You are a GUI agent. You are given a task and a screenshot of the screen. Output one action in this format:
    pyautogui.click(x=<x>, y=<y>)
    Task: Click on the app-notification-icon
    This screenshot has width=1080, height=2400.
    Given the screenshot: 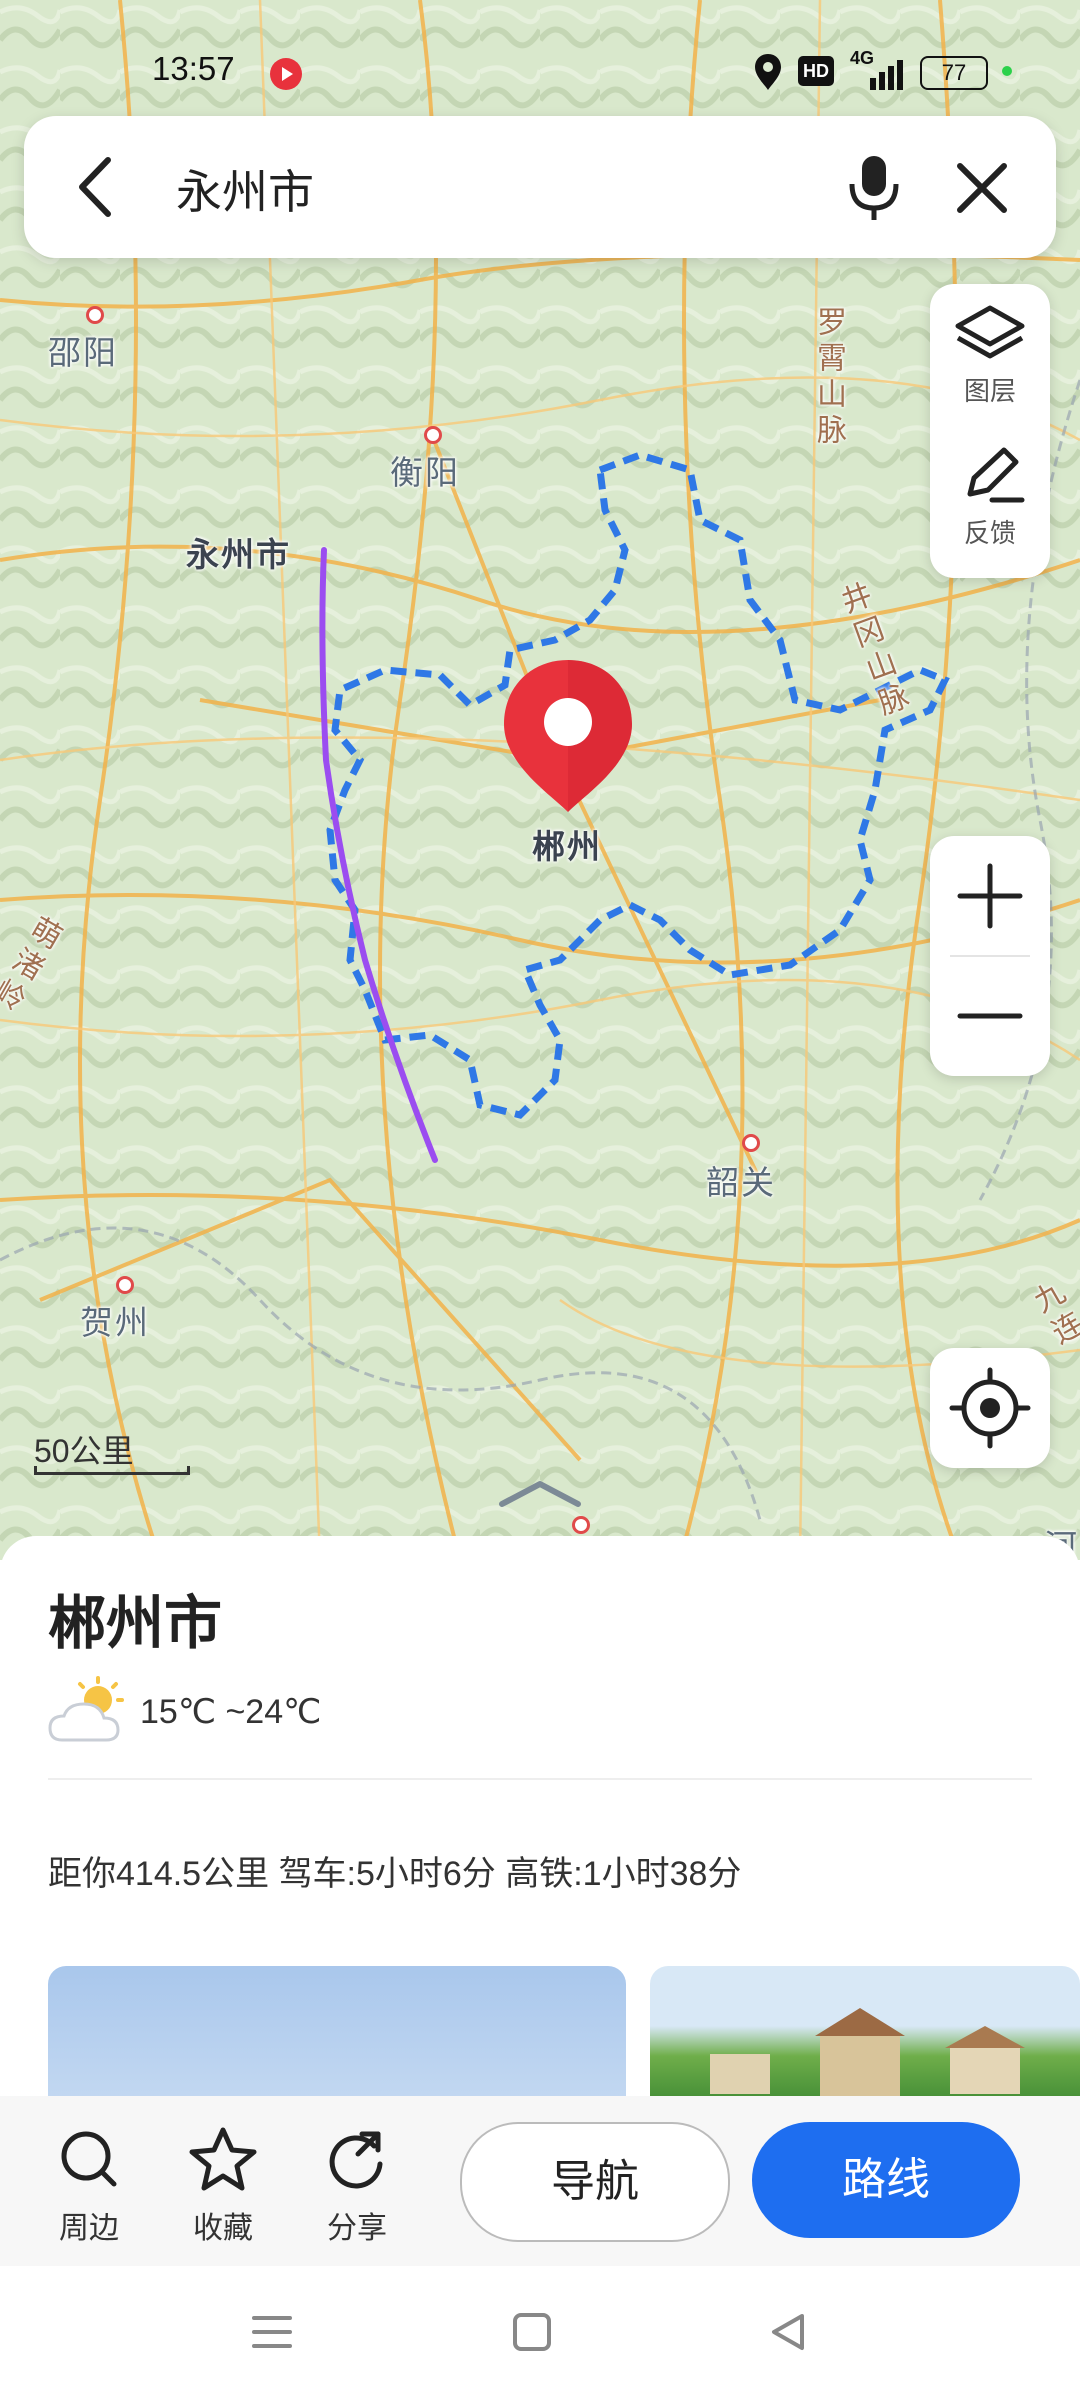 What is the action you would take?
    pyautogui.click(x=286, y=74)
    